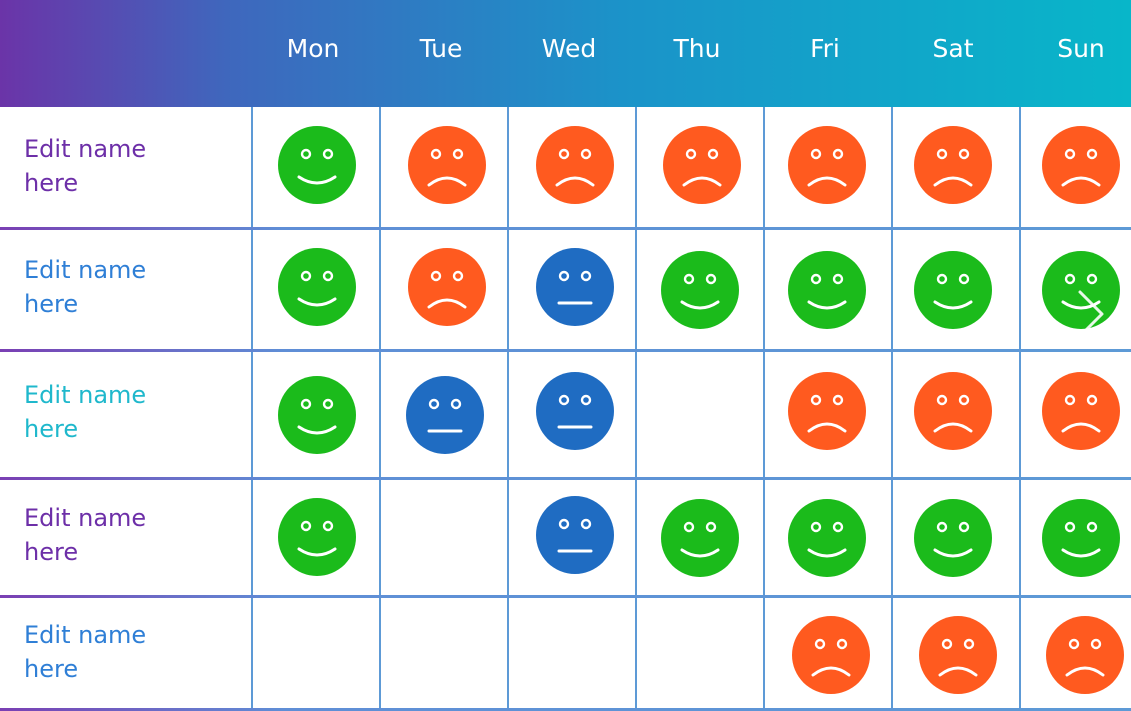 The height and width of the screenshot is (711, 1131). What do you see at coordinates (825, 48) in the screenshot?
I see `day-header-fri: Fri` at bounding box center [825, 48].